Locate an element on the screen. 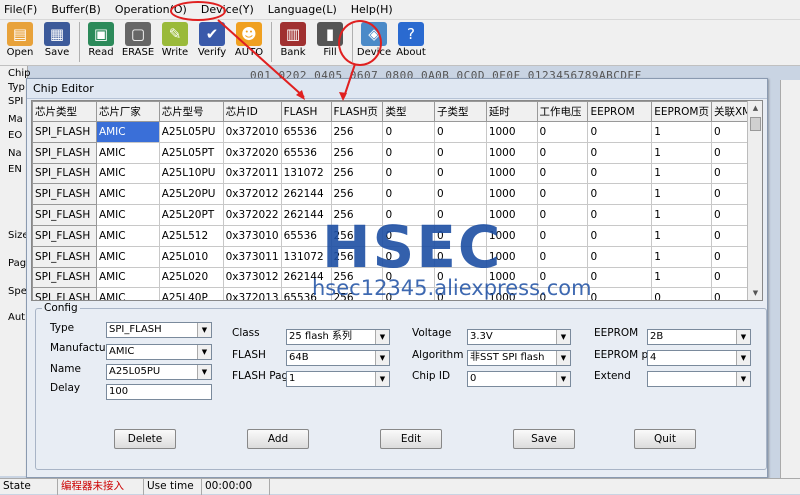  table-cell: 65536 is located at coordinates (306, 132).